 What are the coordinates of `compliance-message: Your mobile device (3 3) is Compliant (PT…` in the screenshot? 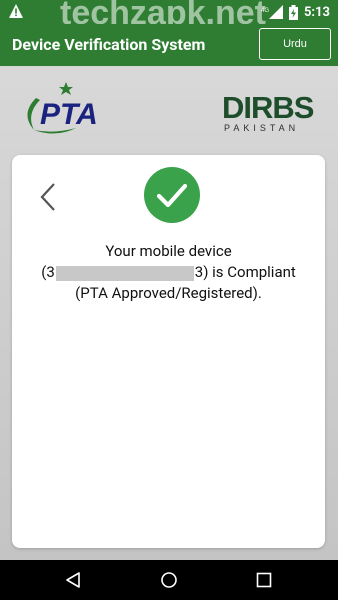 It's located at (168, 272).